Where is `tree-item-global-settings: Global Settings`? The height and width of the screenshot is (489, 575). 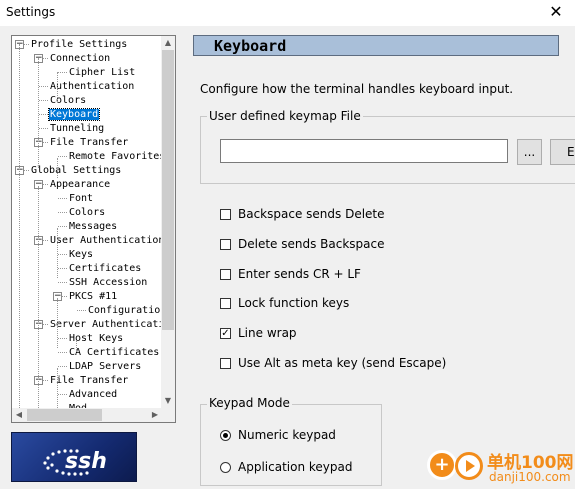 tree-item-global-settings: Global Settings is located at coordinates (76, 170).